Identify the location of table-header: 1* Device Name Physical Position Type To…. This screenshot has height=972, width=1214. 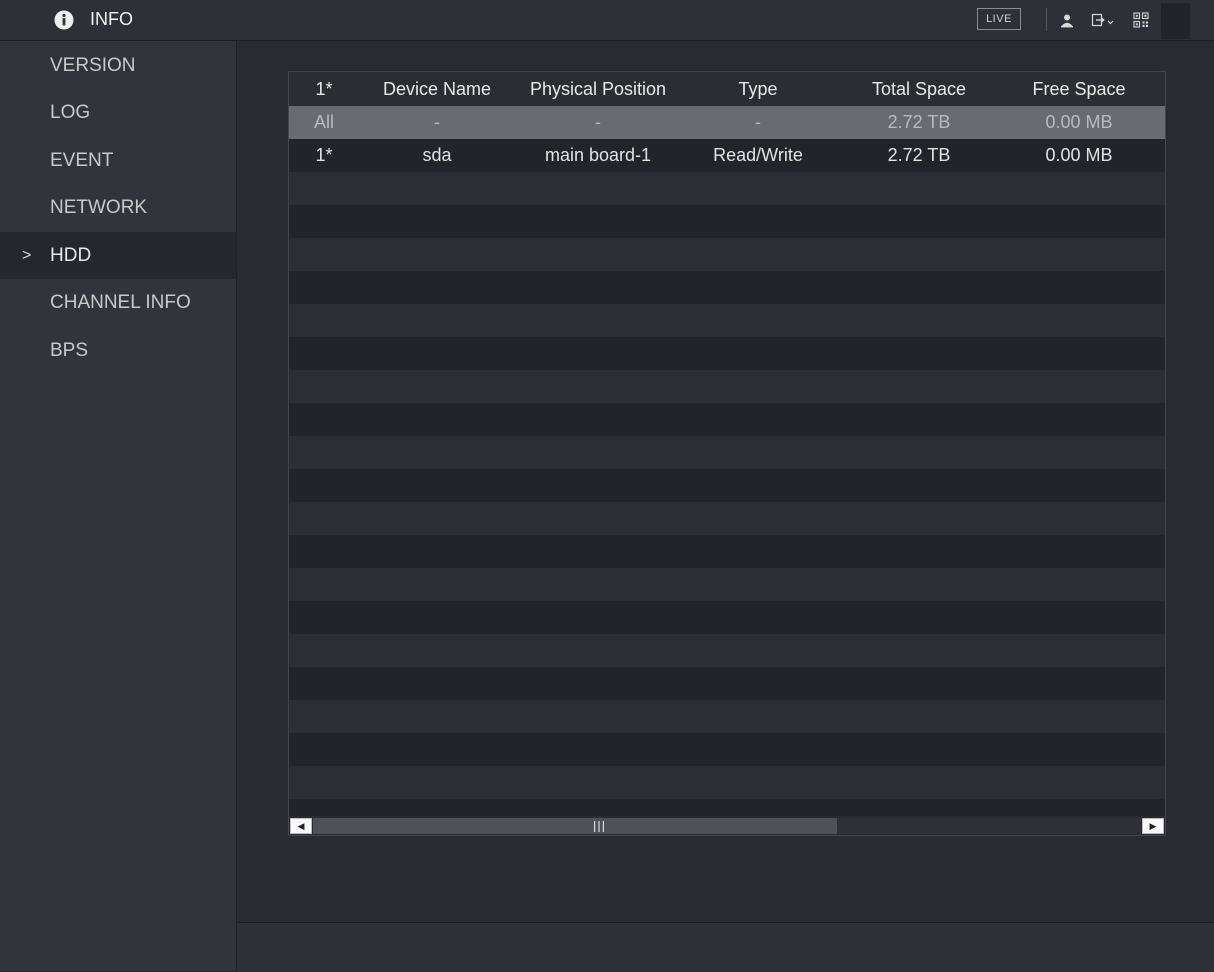
(727, 89).